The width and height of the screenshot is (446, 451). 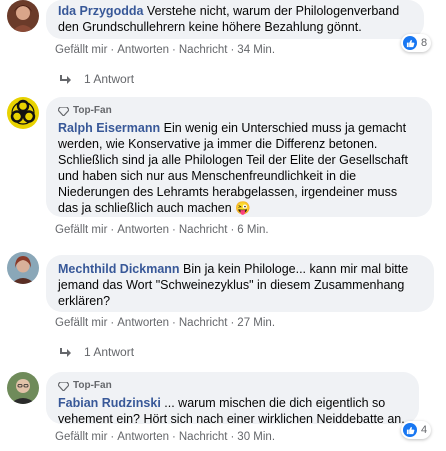 I want to click on timestamp: 34 Min., so click(x=256, y=50).